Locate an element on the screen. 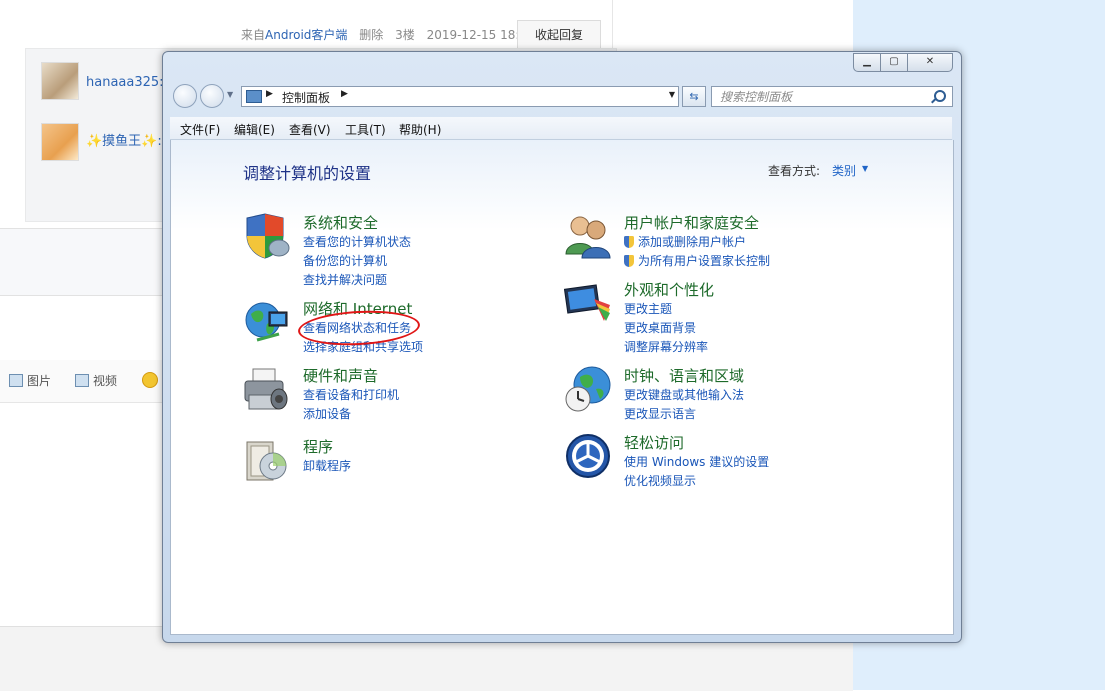 Image resolution: width=1105 pixels, height=691 pixels. picture-label: 图片 is located at coordinates (39, 381).